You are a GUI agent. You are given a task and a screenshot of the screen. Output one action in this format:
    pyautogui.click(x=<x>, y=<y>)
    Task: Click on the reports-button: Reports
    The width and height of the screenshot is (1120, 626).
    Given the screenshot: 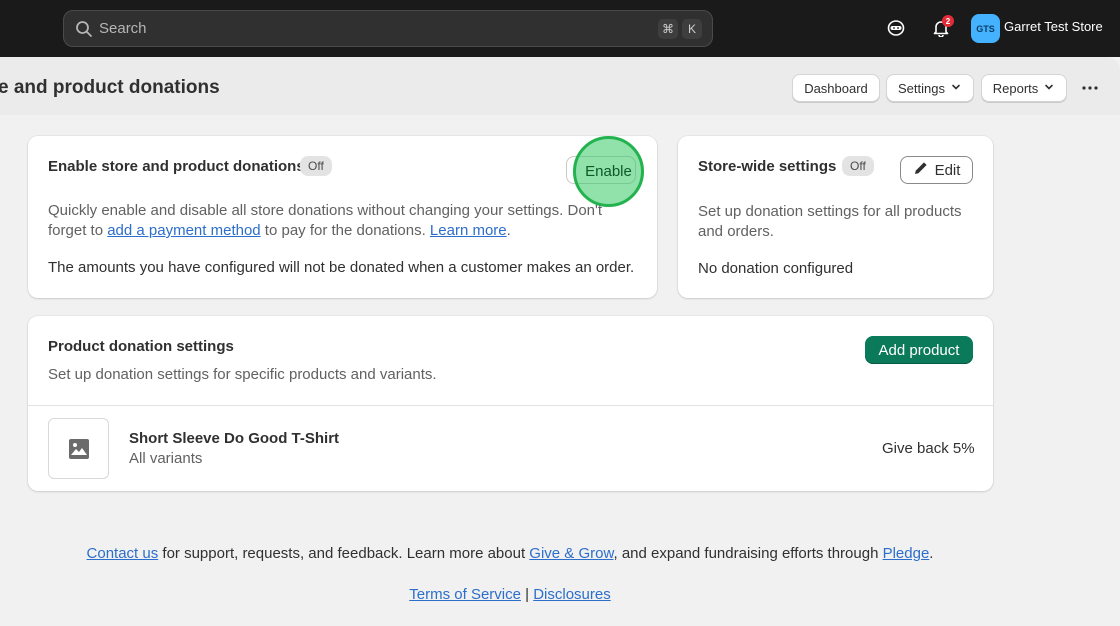 What is the action you would take?
    pyautogui.click(x=1024, y=88)
    